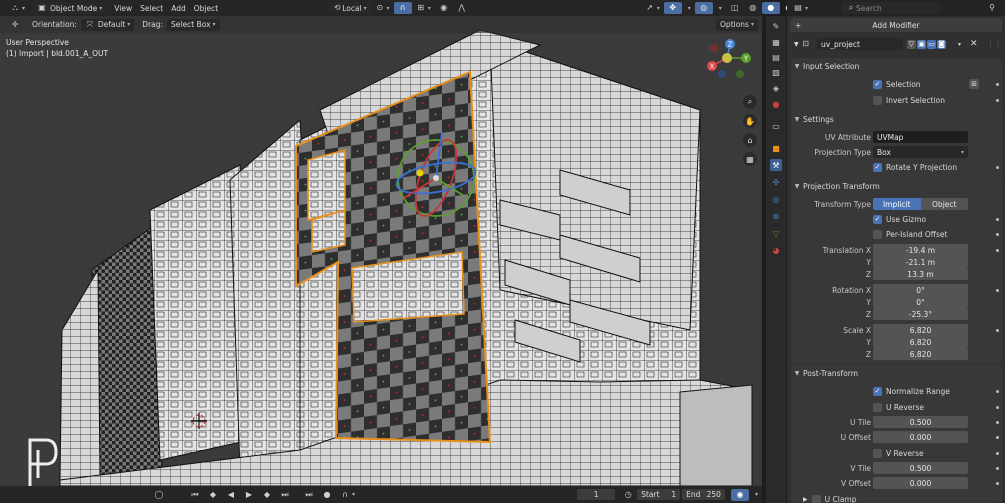 This screenshot has height=503, width=1005. Describe the element at coordinates (347, 495) in the screenshot. I see `keying-set-button: ∩ ▾` at that location.